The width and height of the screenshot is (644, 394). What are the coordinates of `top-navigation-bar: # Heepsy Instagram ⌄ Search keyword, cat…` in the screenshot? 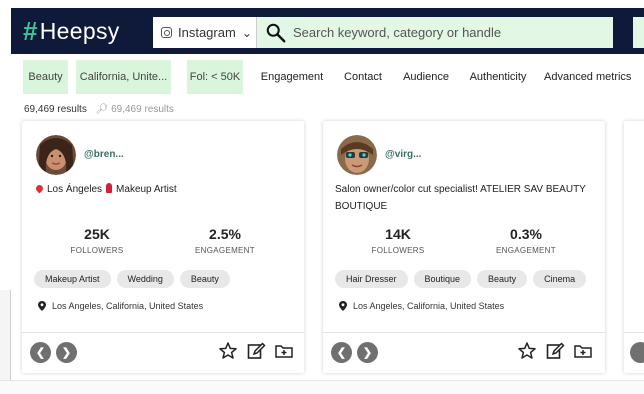 It's located at (327, 31).